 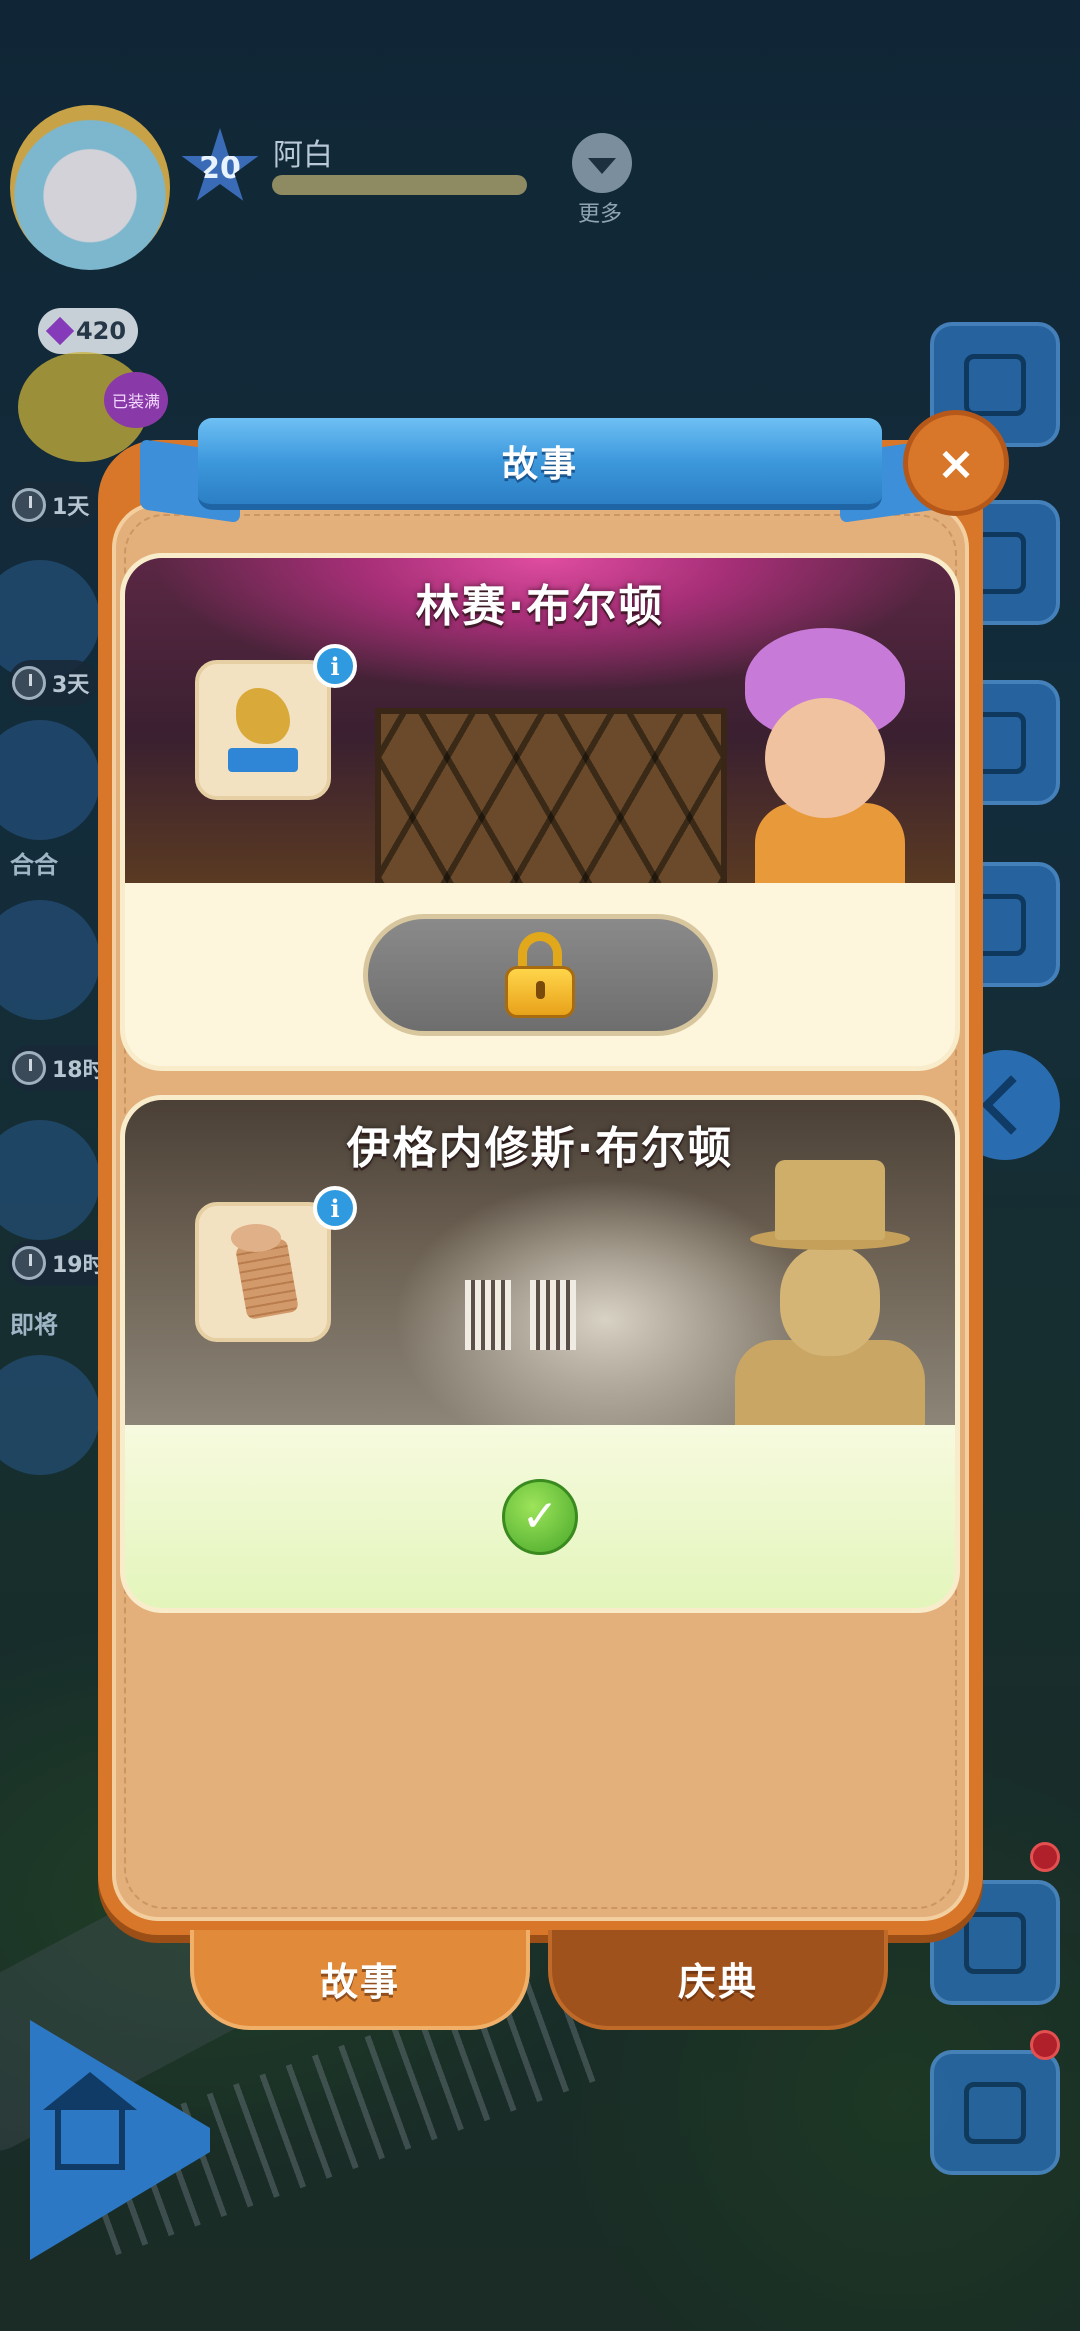 I want to click on tab-celebration: 庆典, so click(x=718, y=1980).